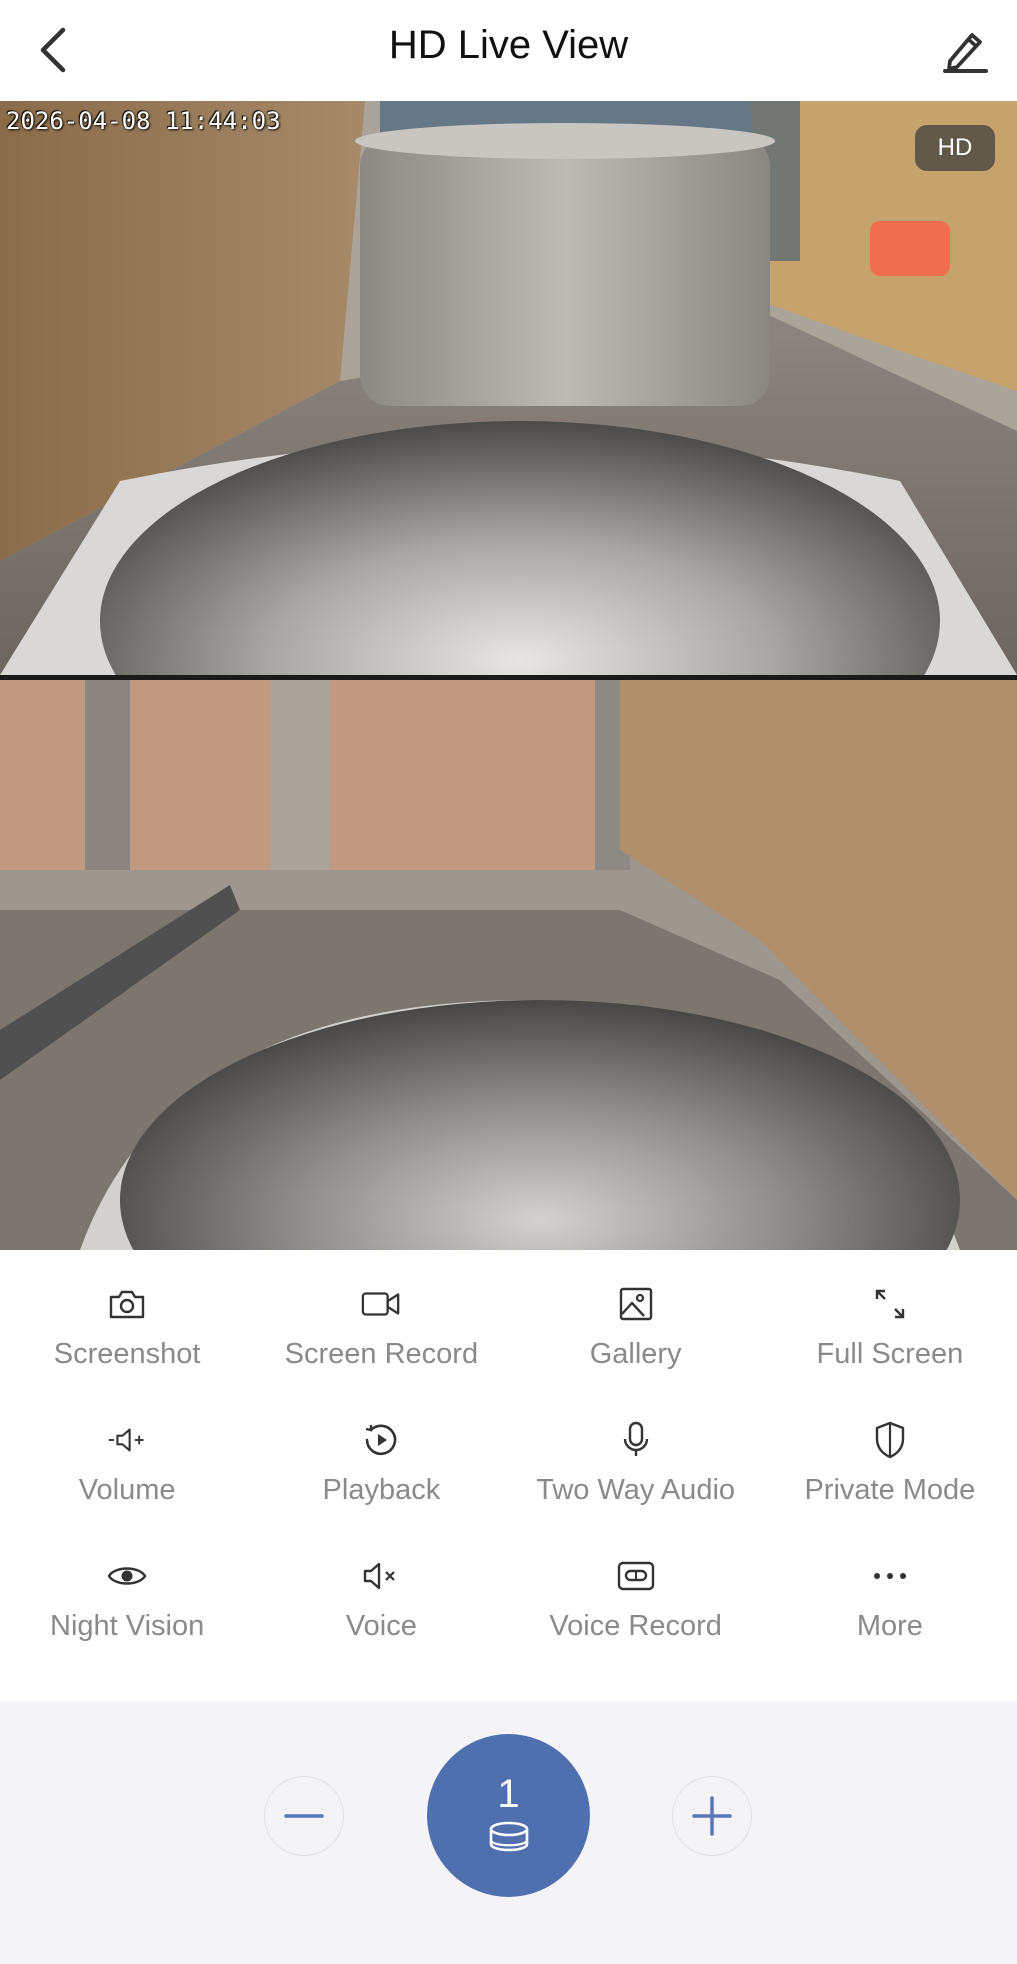  What do you see at coordinates (635, 1354) in the screenshot?
I see `gallery-label: Gallery` at bounding box center [635, 1354].